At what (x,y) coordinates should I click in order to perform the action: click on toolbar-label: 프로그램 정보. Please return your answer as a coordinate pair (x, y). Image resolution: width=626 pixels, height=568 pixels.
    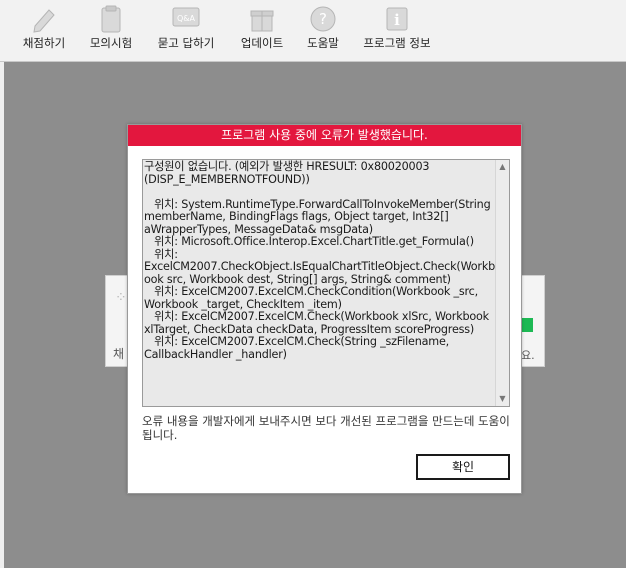
    Looking at the image, I should click on (397, 43).